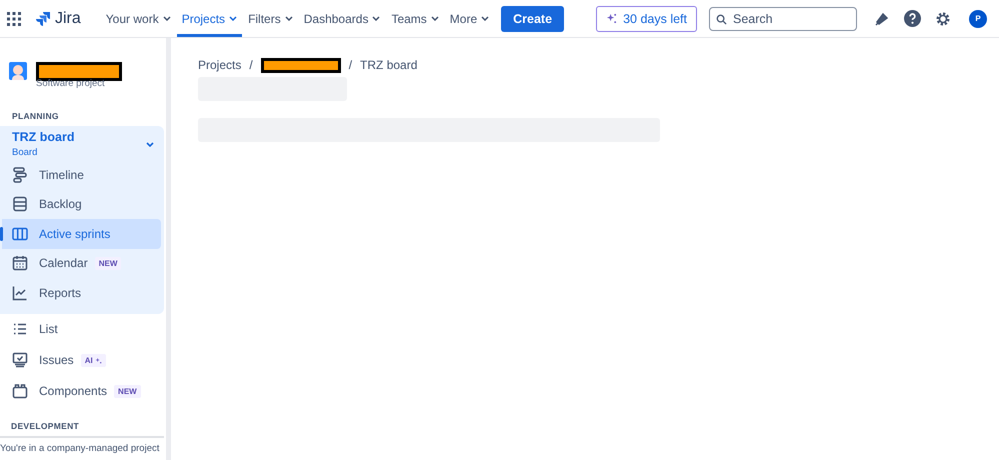 The width and height of the screenshot is (999, 460). What do you see at coordinates (80, 329) in the screenshot?
I see `sidebar-item: List` at bounding box center [80, 329].